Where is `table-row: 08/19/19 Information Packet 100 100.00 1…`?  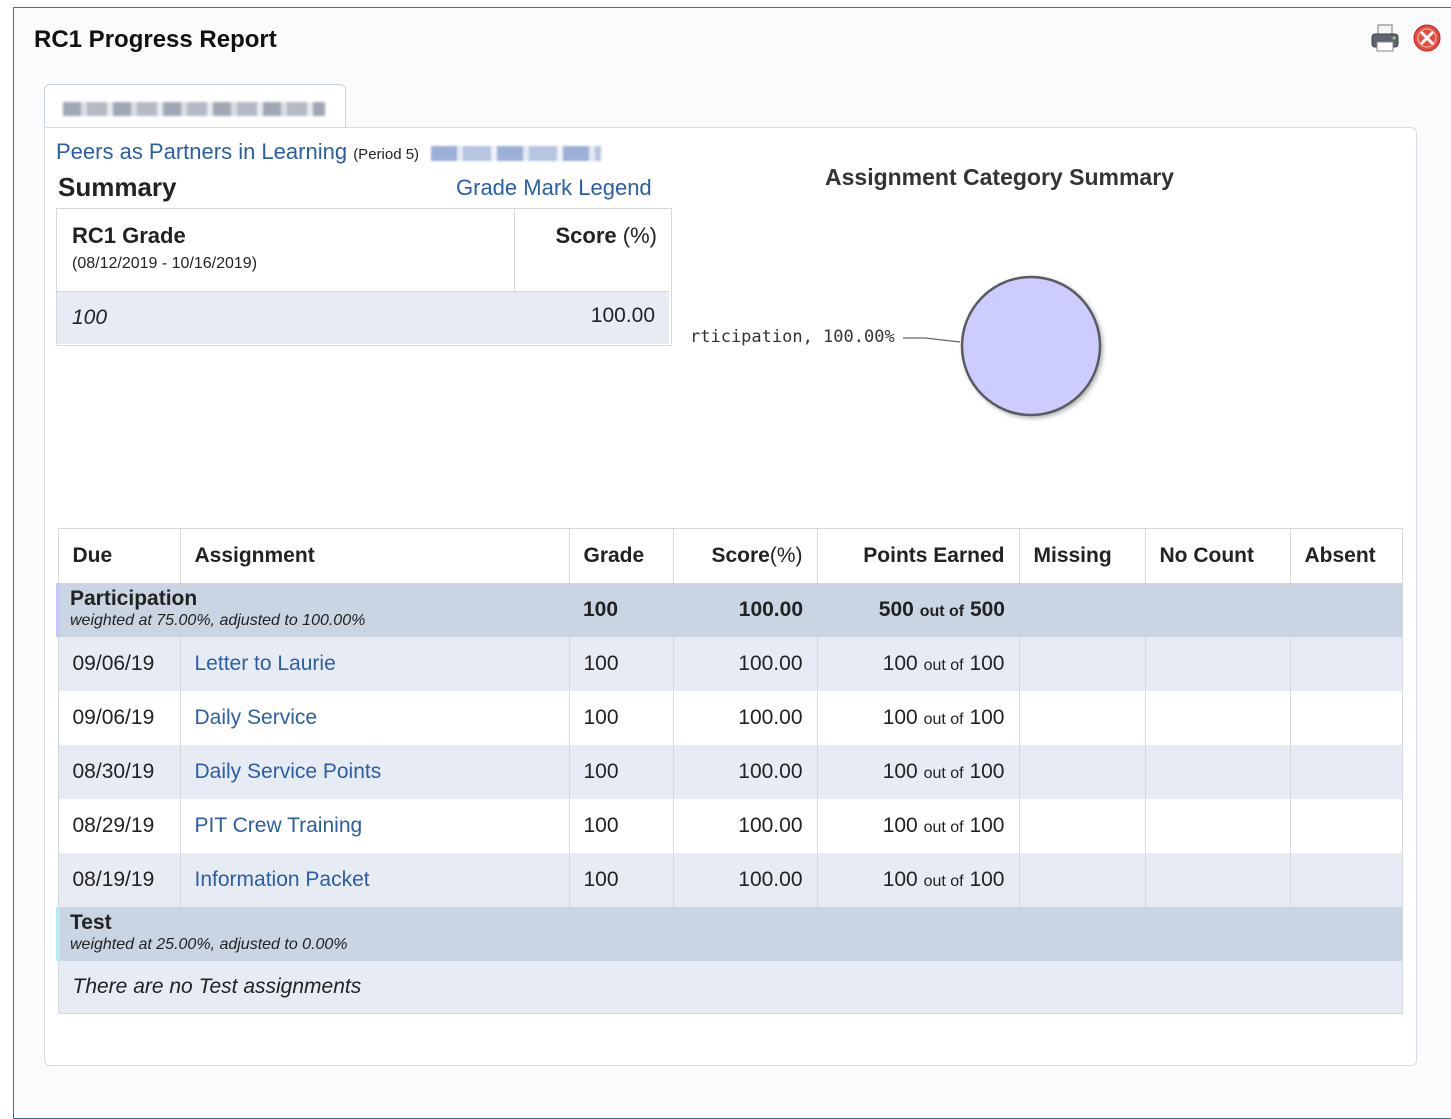
table-row: 08/19/19 Information Packet 100 100.00 1… is located at coordinates (730, 880).